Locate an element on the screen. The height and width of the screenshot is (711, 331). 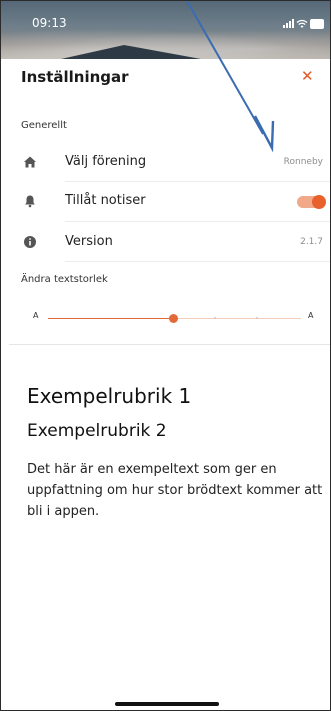
slider-track-rest is located at coordinates (236, 318).